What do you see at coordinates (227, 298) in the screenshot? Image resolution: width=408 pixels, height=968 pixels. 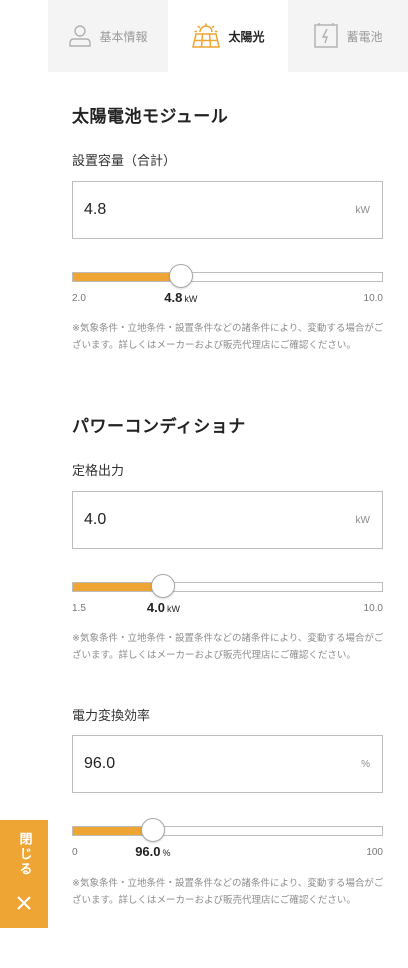 I see `capacity-scale: 2.0 4.8 kW 10.0` at bounding box center [227, 298].